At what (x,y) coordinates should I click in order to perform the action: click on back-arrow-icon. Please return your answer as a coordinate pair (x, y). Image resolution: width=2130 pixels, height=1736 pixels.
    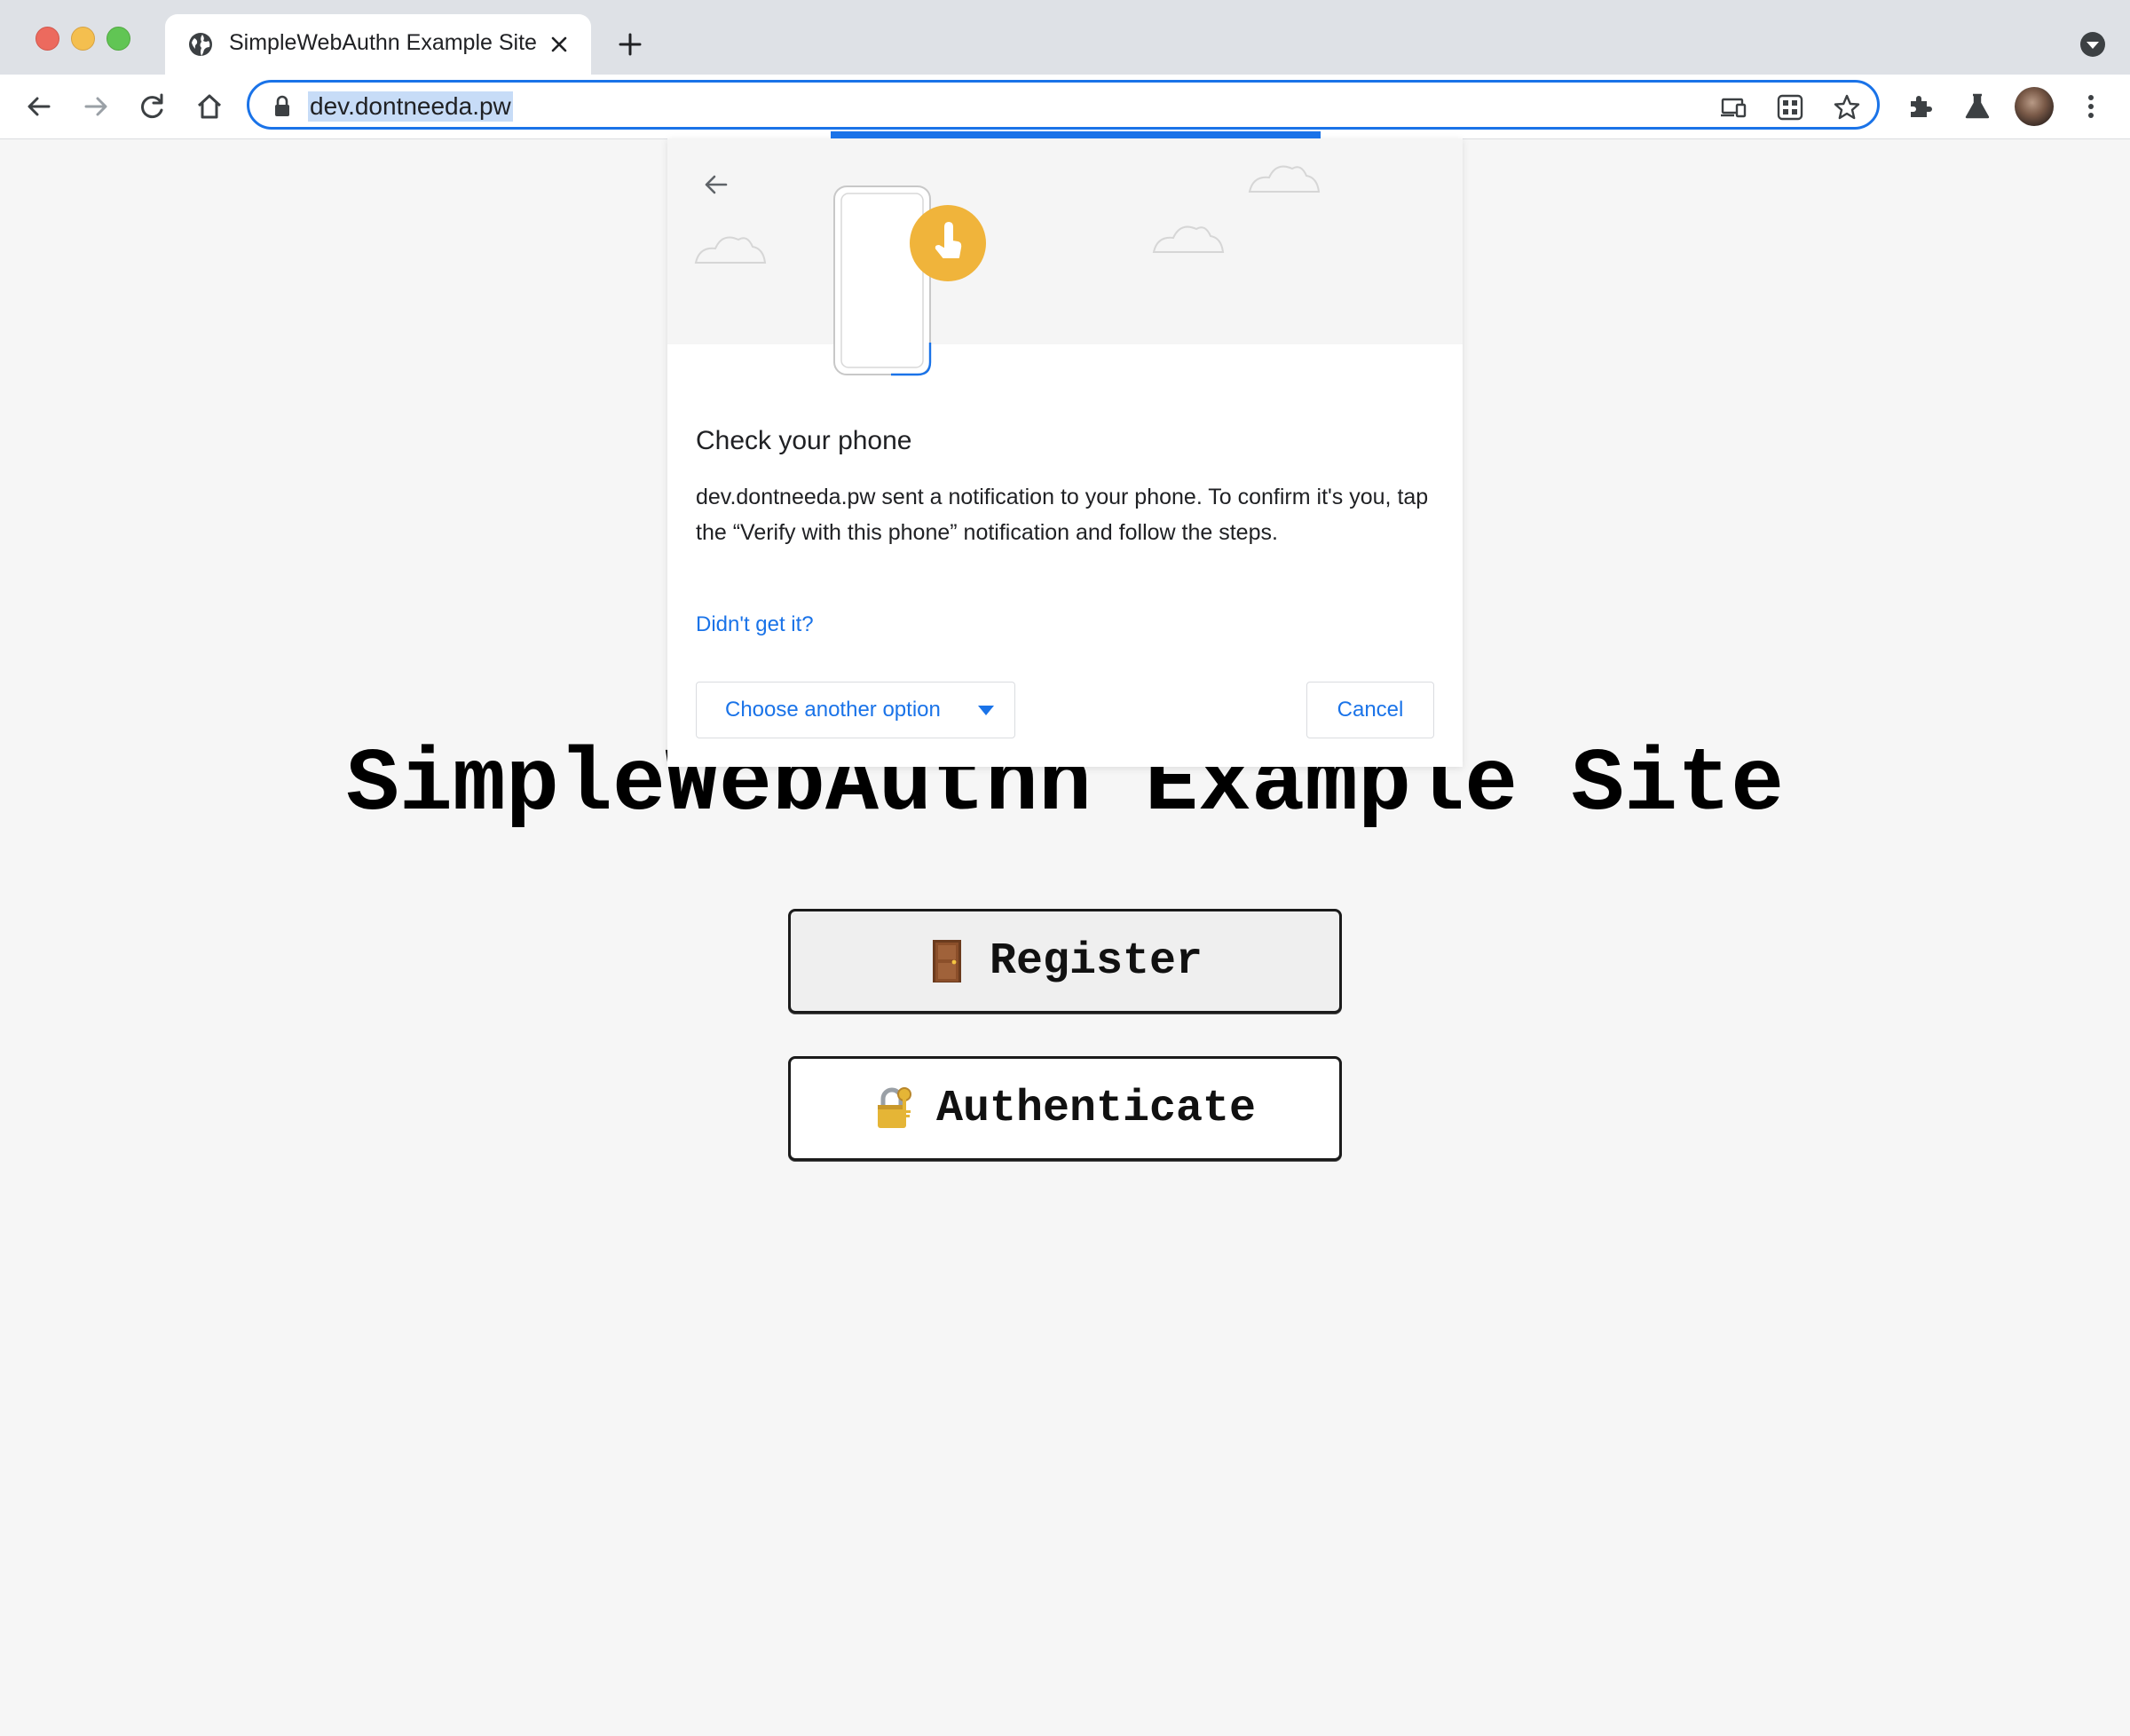
    Looking at the image, I should click on (715, 185).